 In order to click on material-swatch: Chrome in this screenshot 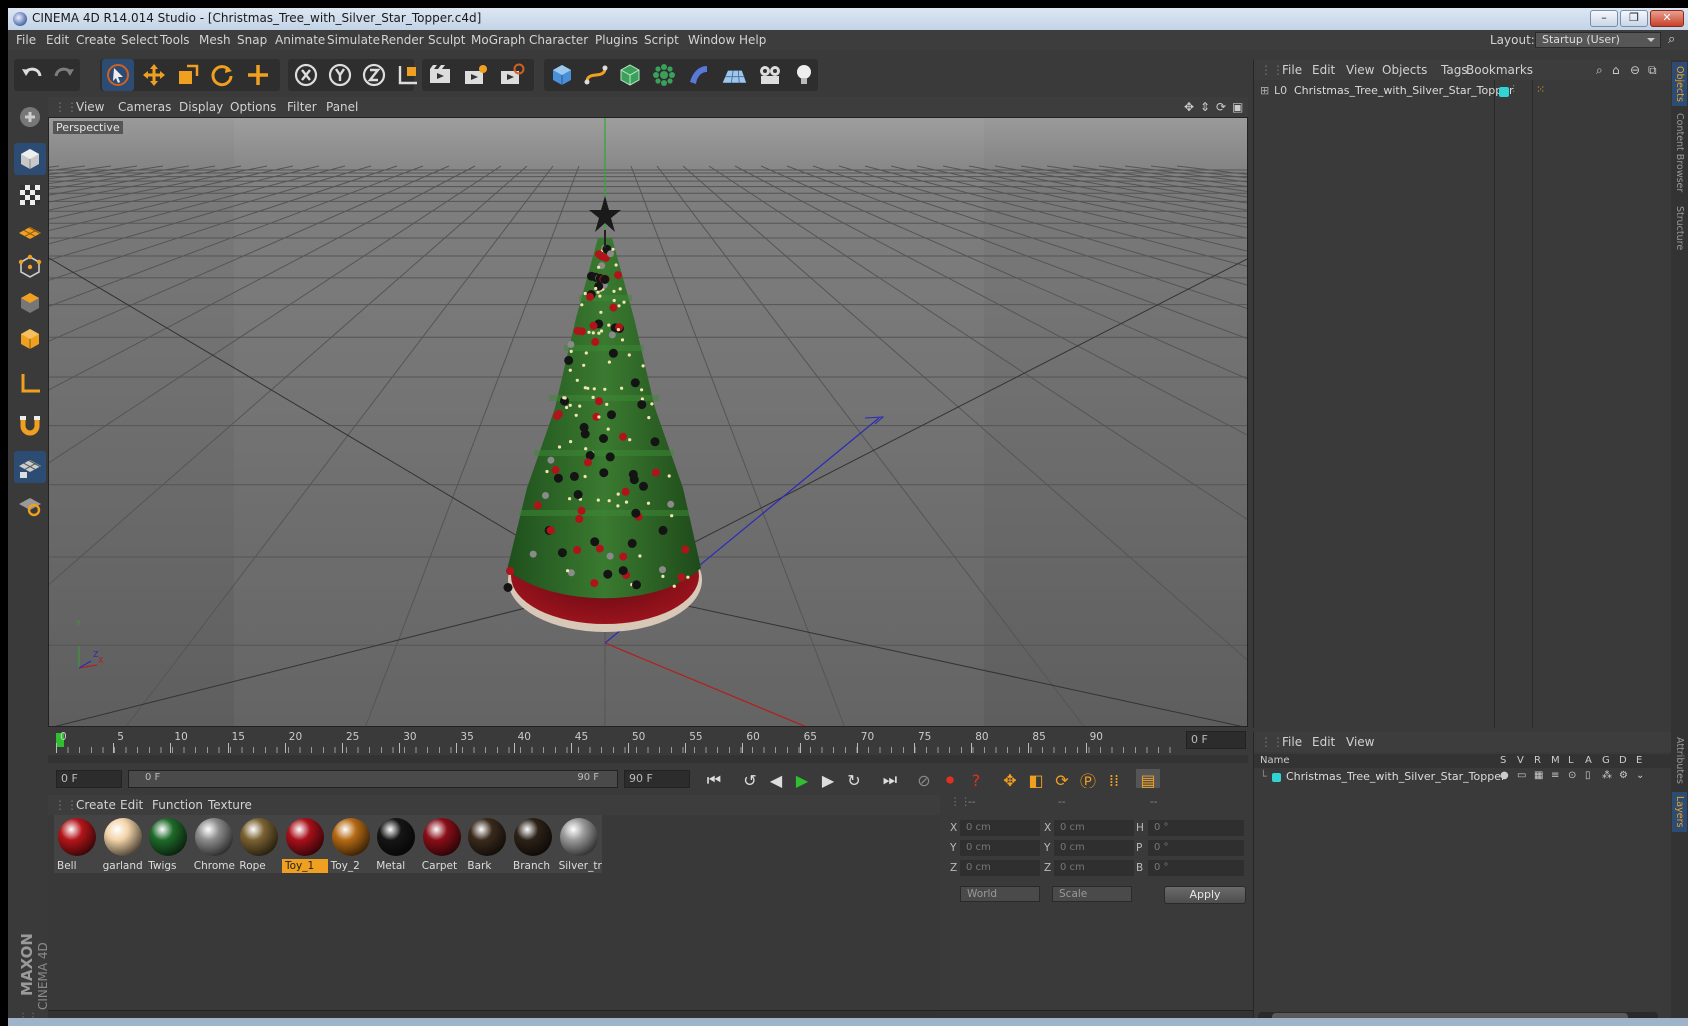, I will do `click(213, 844)`.